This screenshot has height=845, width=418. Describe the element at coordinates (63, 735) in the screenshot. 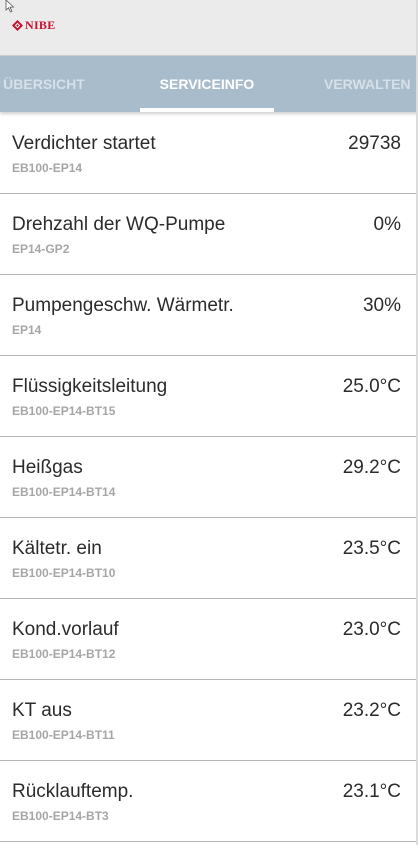

I see `item-sensor-id: EB100-EP14-BT11` at that location.